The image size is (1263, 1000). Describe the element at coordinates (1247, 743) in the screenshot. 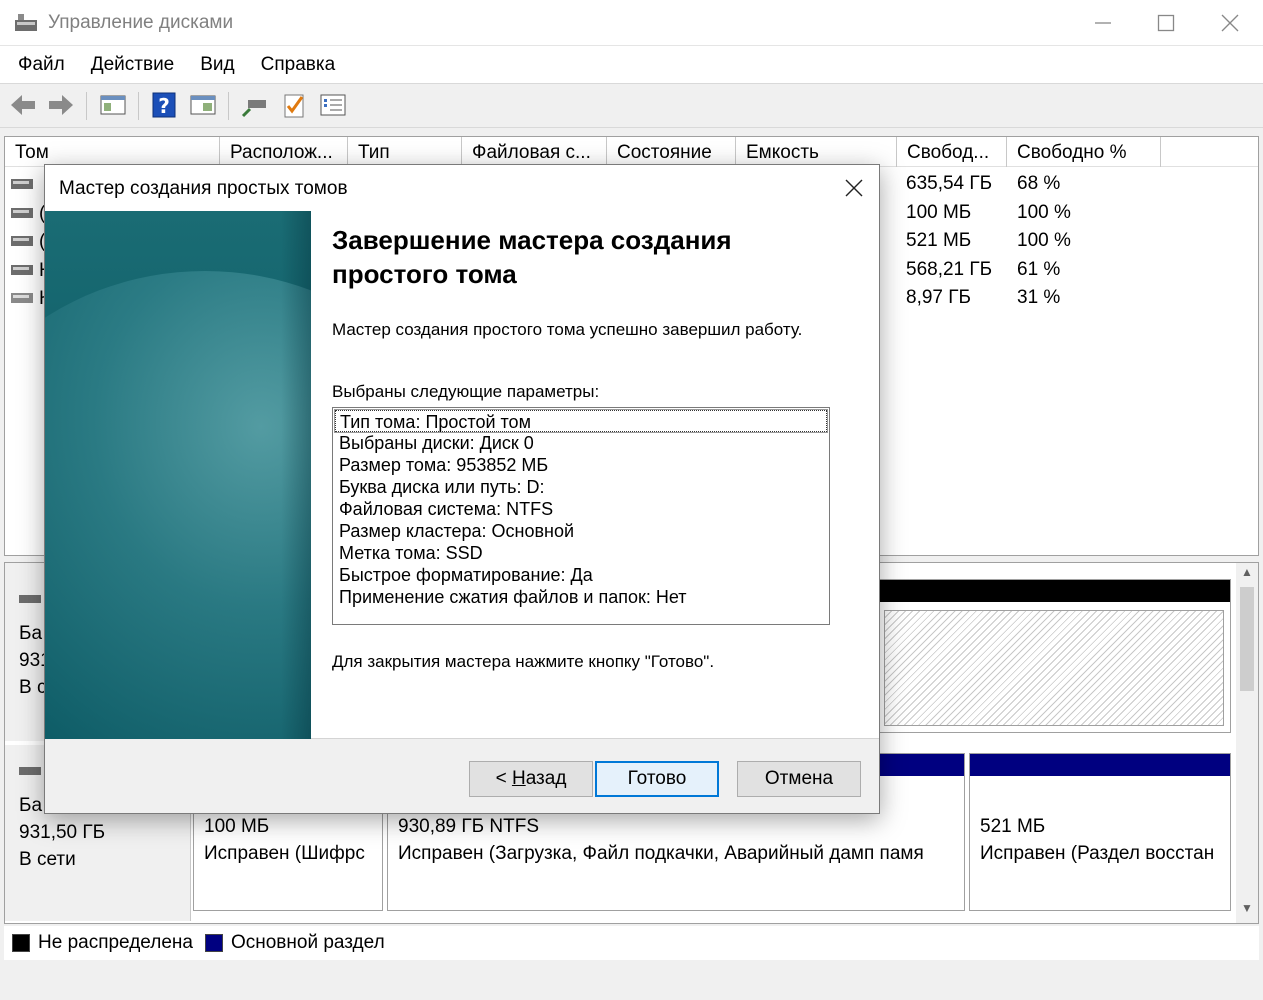

I see `disk-view-scrollbar: ▲ ▼` at that location.